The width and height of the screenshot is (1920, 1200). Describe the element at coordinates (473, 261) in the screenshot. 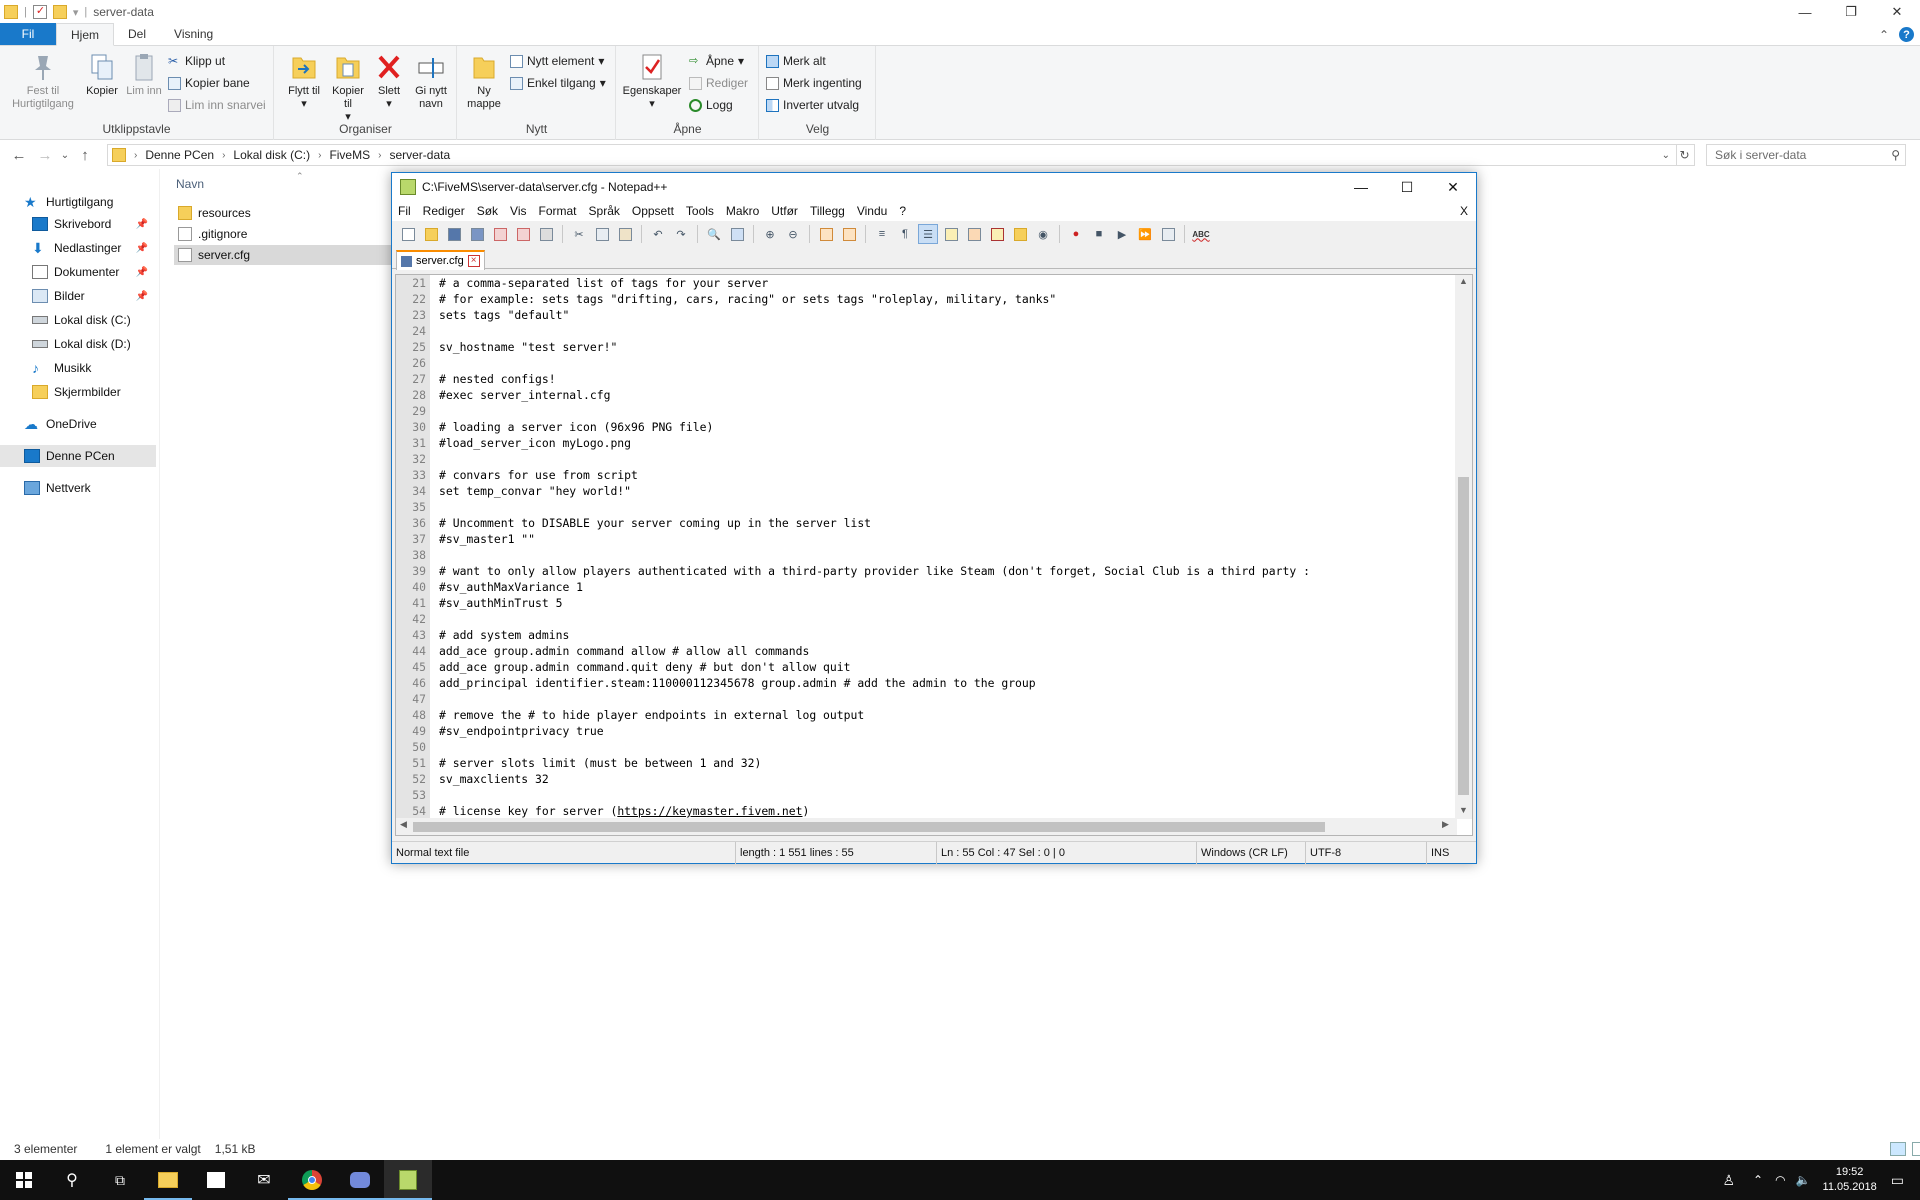

I see `close-tab-icon: ×` at that location.